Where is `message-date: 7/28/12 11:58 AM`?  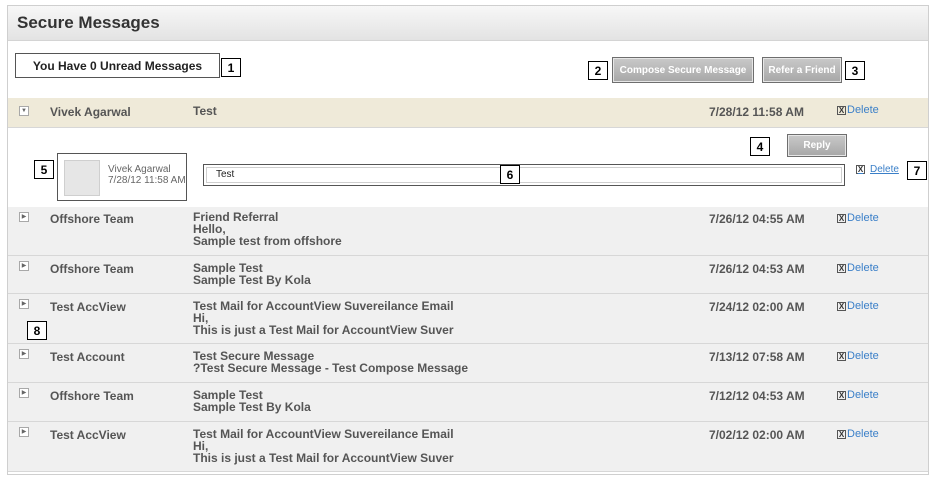
message-date: 7/28/12 11:58 AM is located at coordinates (756, 112).